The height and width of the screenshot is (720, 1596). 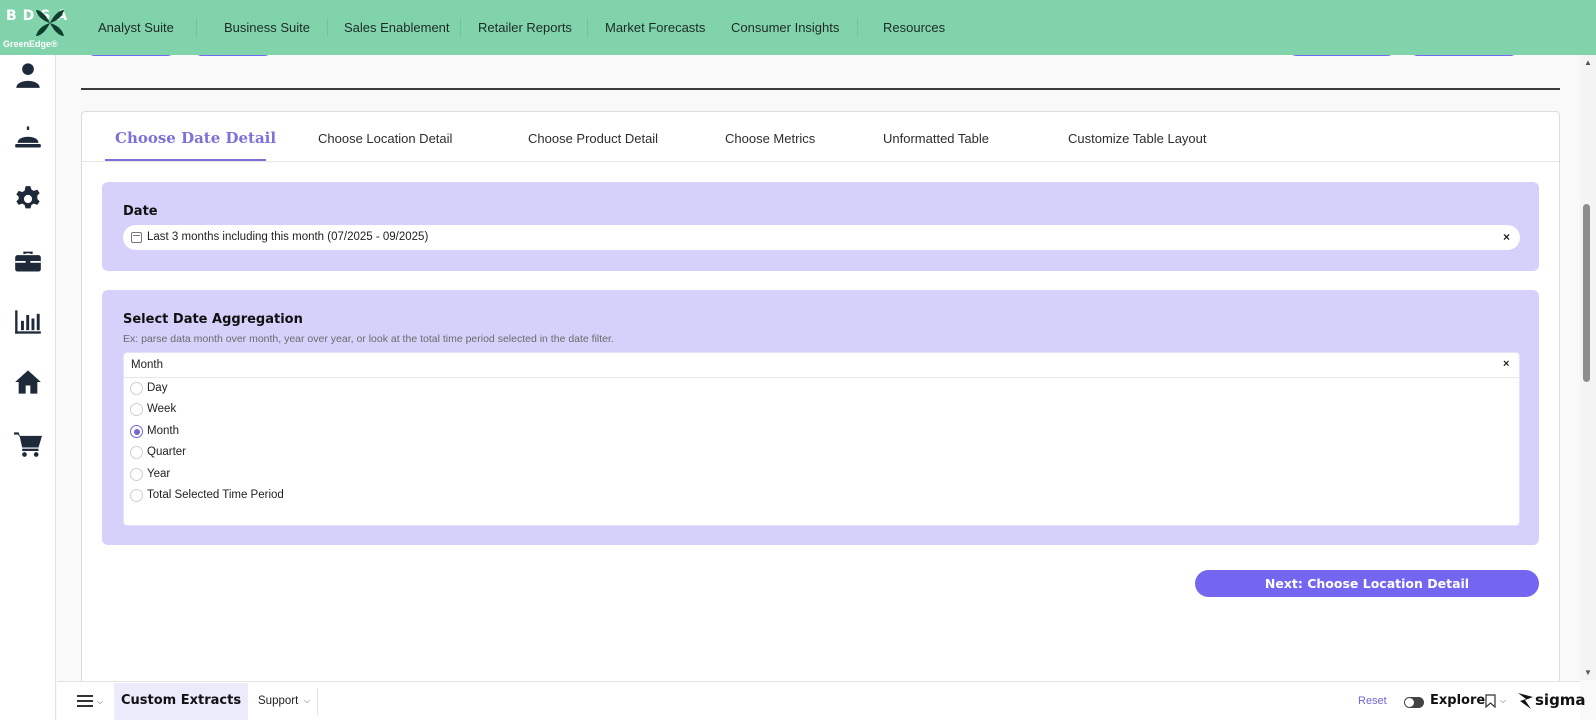 What do you see at coordinates (785, 27) in the screenshot?
I see `nav-consumer-insights: Consumer Insights` at bounding box center [785, 27].